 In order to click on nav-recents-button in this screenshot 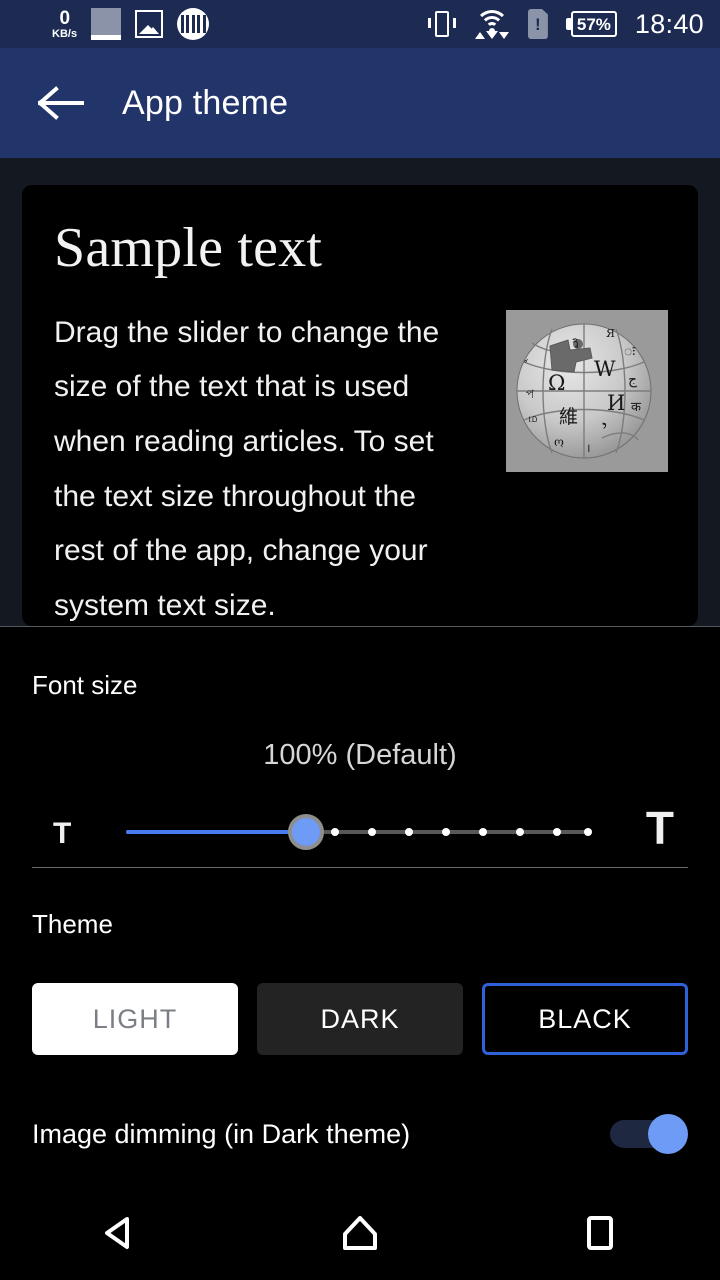, I will do `click(600, 1235)`.